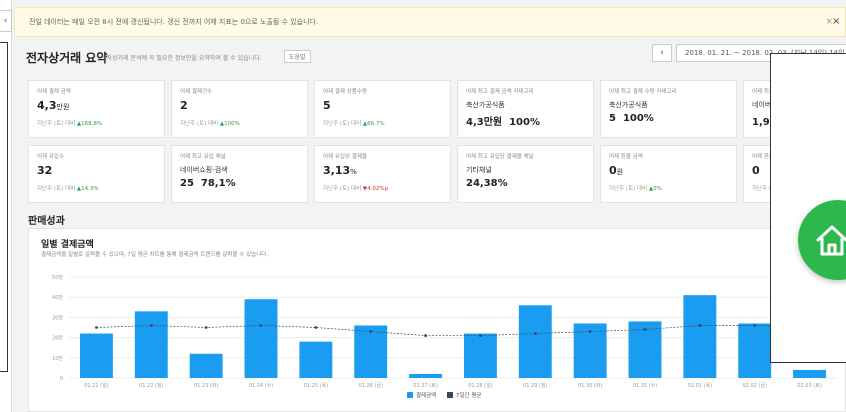 The height and width of the screenshot is (412, 846). What do you see at coordinates (67, 245) in the screenshot?
I see `chart-title: 일별 결제금액` at bounding box center [67, 245].